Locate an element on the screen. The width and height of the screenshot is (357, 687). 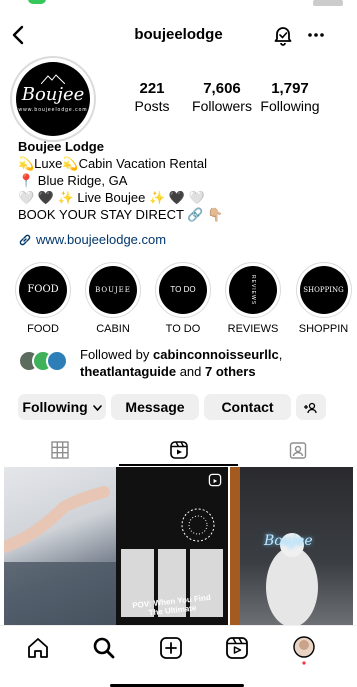
followers-count: 7,606 is located at coordinates (222, 88).